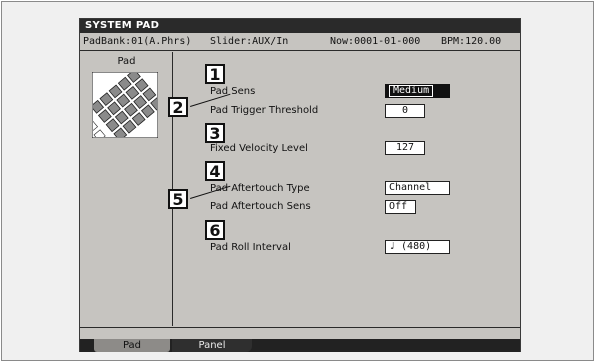  I want to click on status-slider: Slider:AUX/In, so click(249, 41).